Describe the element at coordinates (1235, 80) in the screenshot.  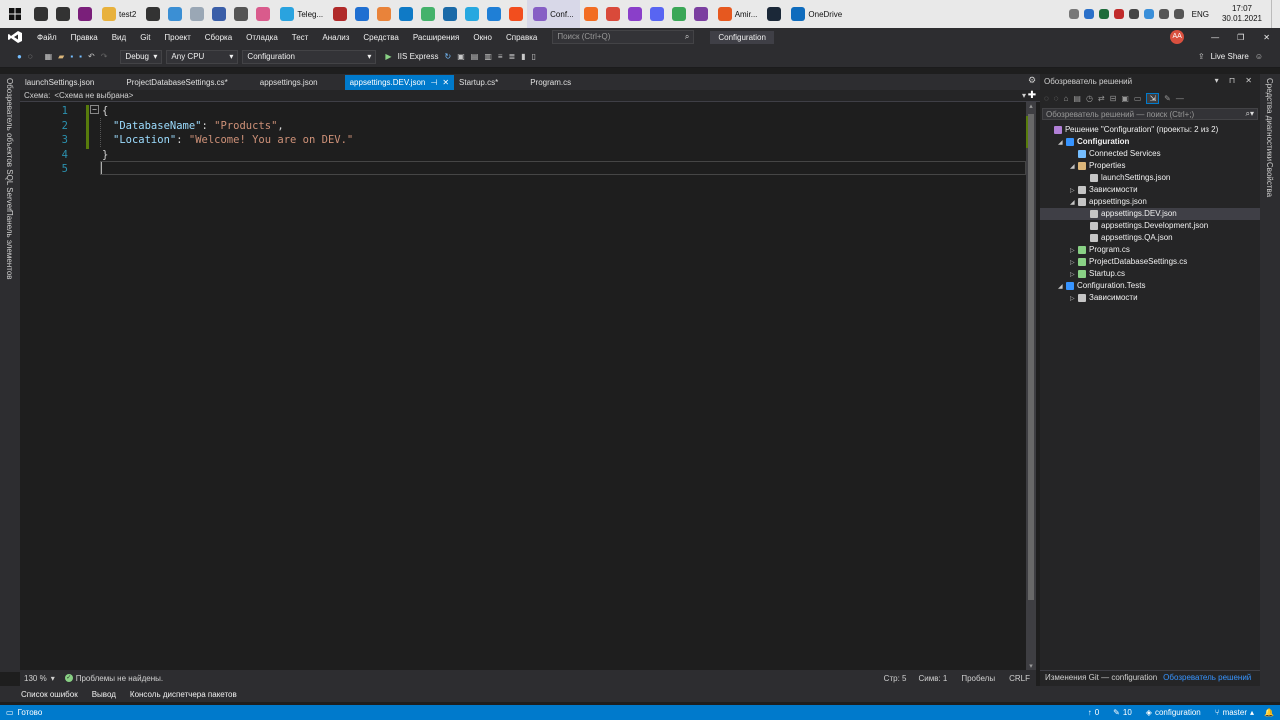
I see `panel-controls: ▾ ⊓ ✕` at that location.